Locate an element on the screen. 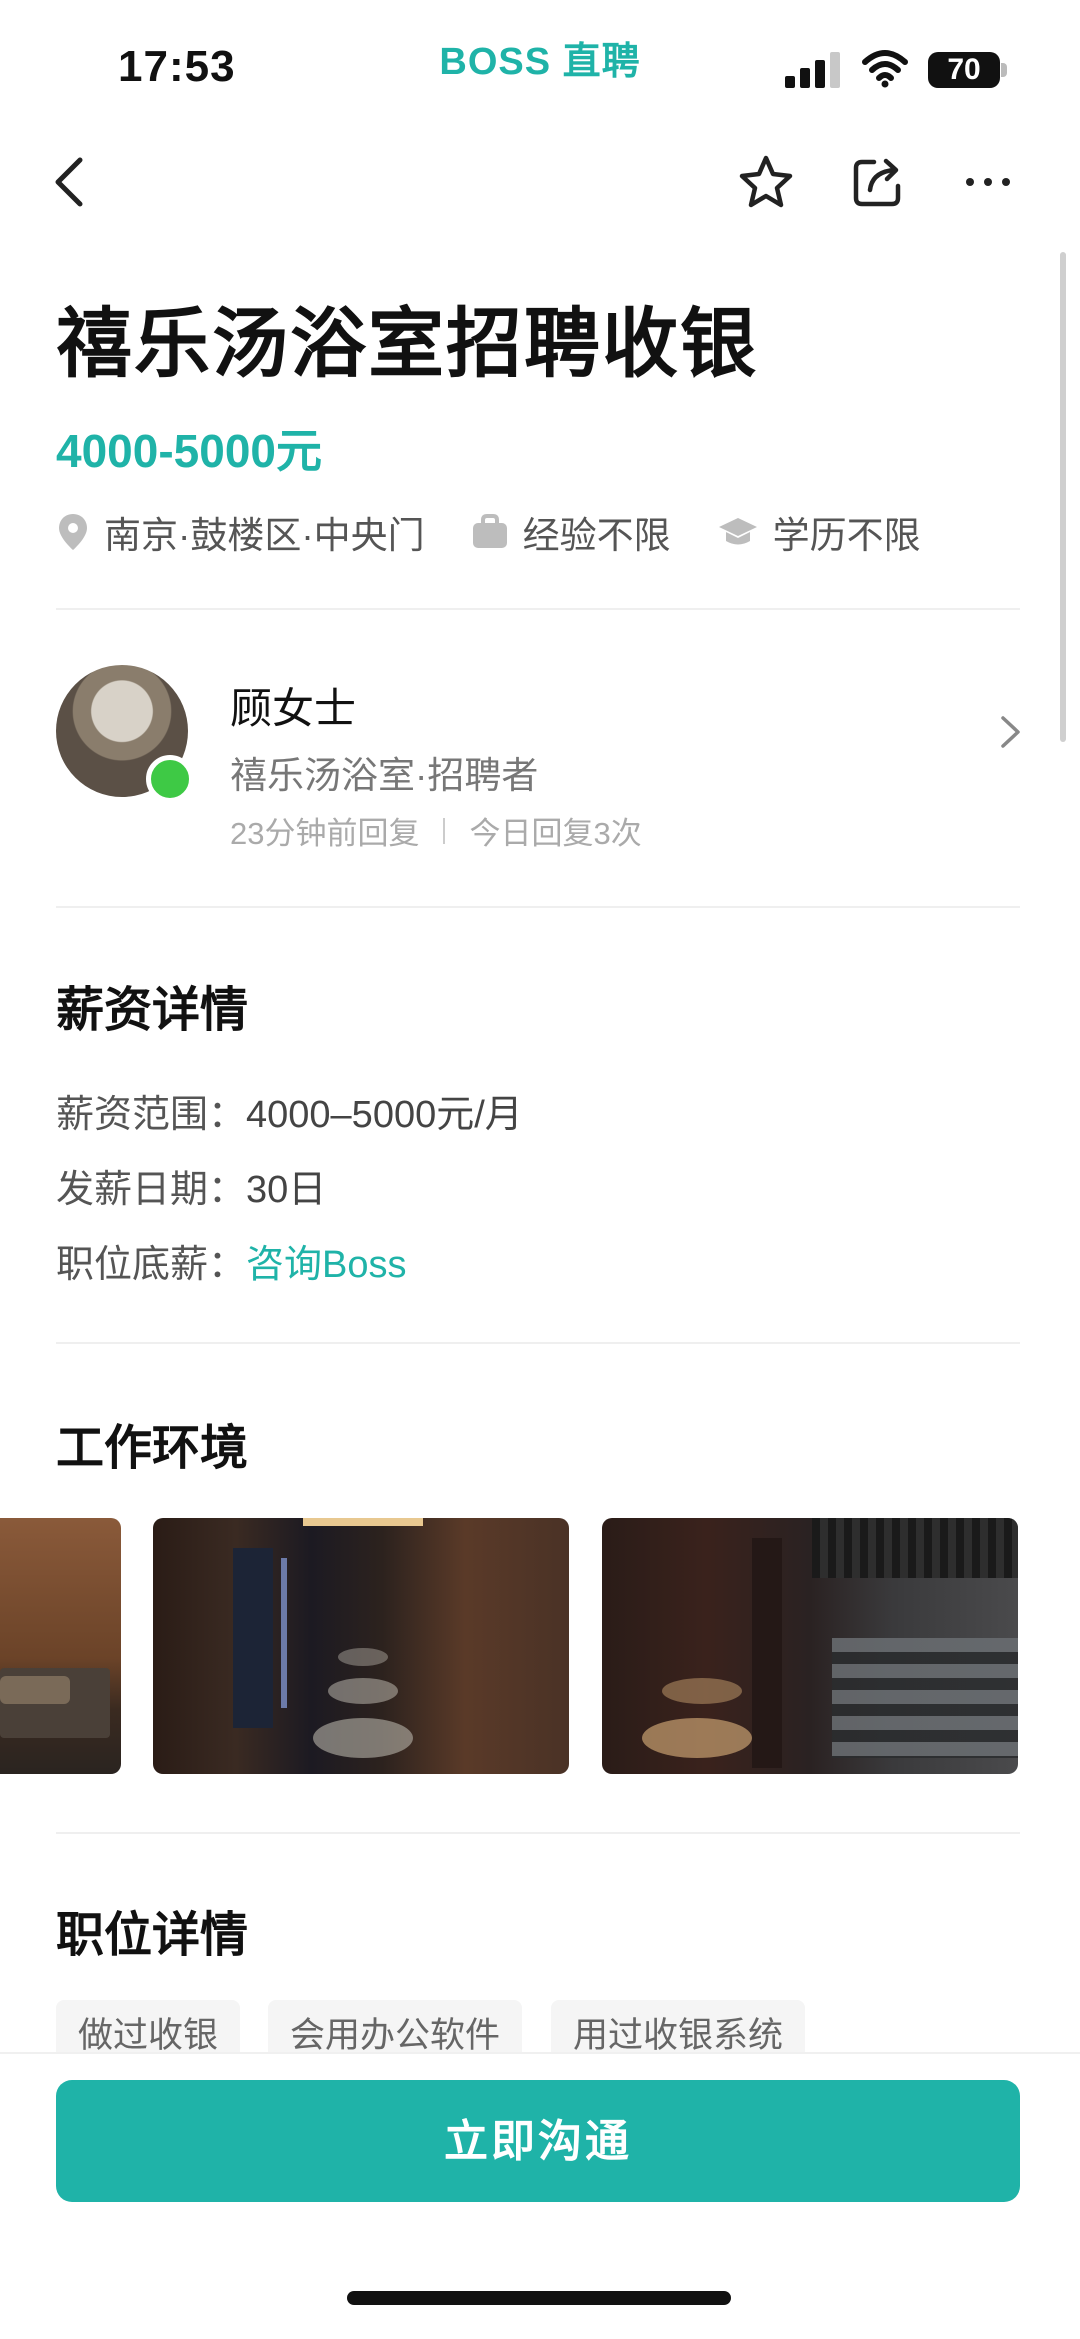 The image size is (1080, 2339). battery-indicator: 70 is located at coordinates (964, 70).